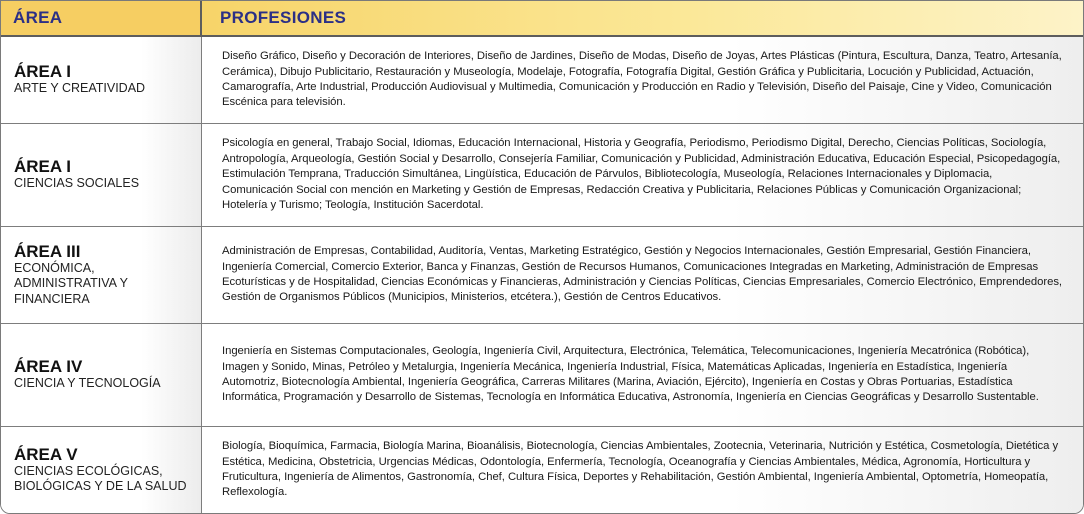  I want to click on area-title: ÁREA V, so click(46, 454).